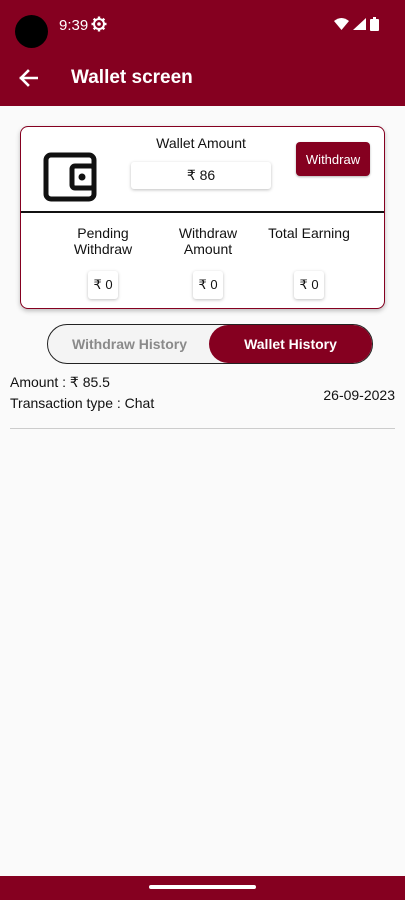 This screenshot has height=900, width=405. I want to click on pending-withdraw-stat: Pending Withdraw ₹ 0, so click(103, 262).